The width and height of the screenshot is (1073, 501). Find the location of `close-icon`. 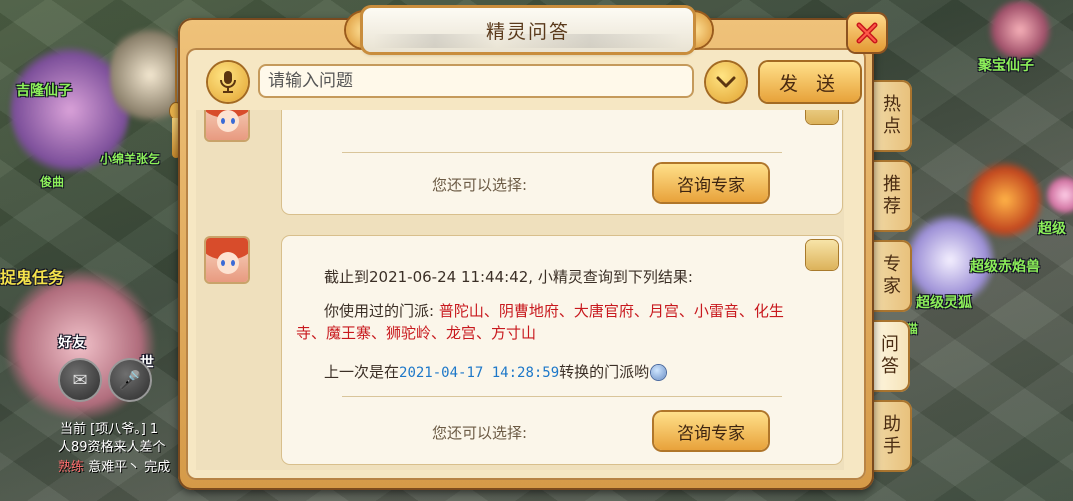

close-icon is located at coordinates (867, 33).